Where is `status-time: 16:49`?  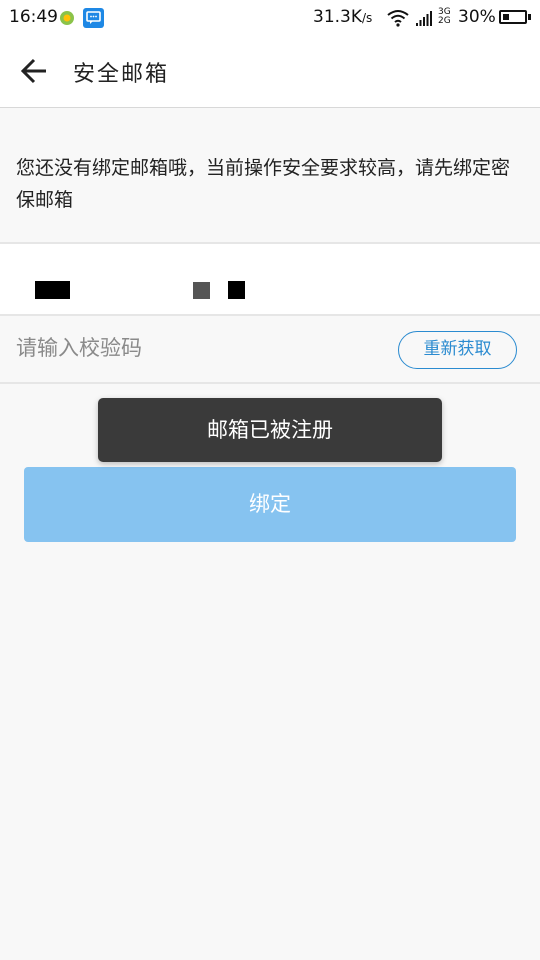
status-time: 16:49 is located at coordinates (33, 17).